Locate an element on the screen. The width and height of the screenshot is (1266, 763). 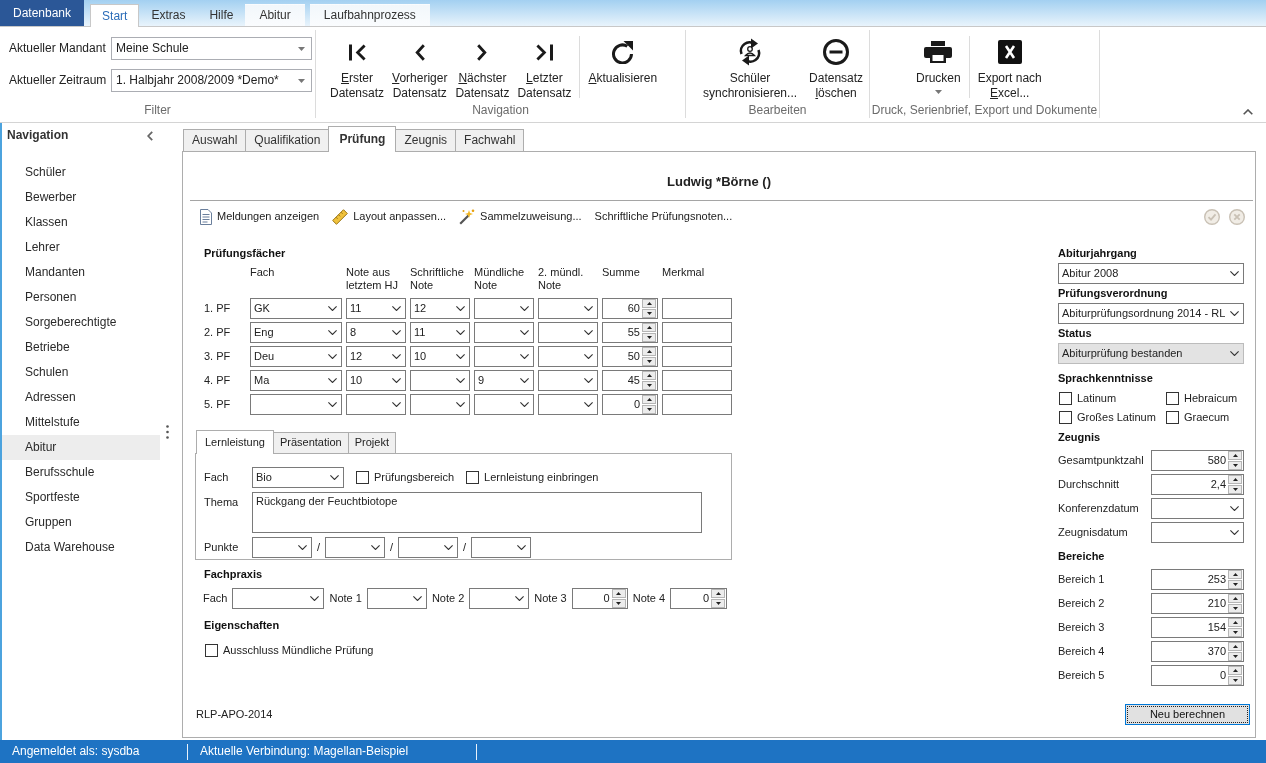
nav-item: Data Warehouse is located at coordinates (81, 547).